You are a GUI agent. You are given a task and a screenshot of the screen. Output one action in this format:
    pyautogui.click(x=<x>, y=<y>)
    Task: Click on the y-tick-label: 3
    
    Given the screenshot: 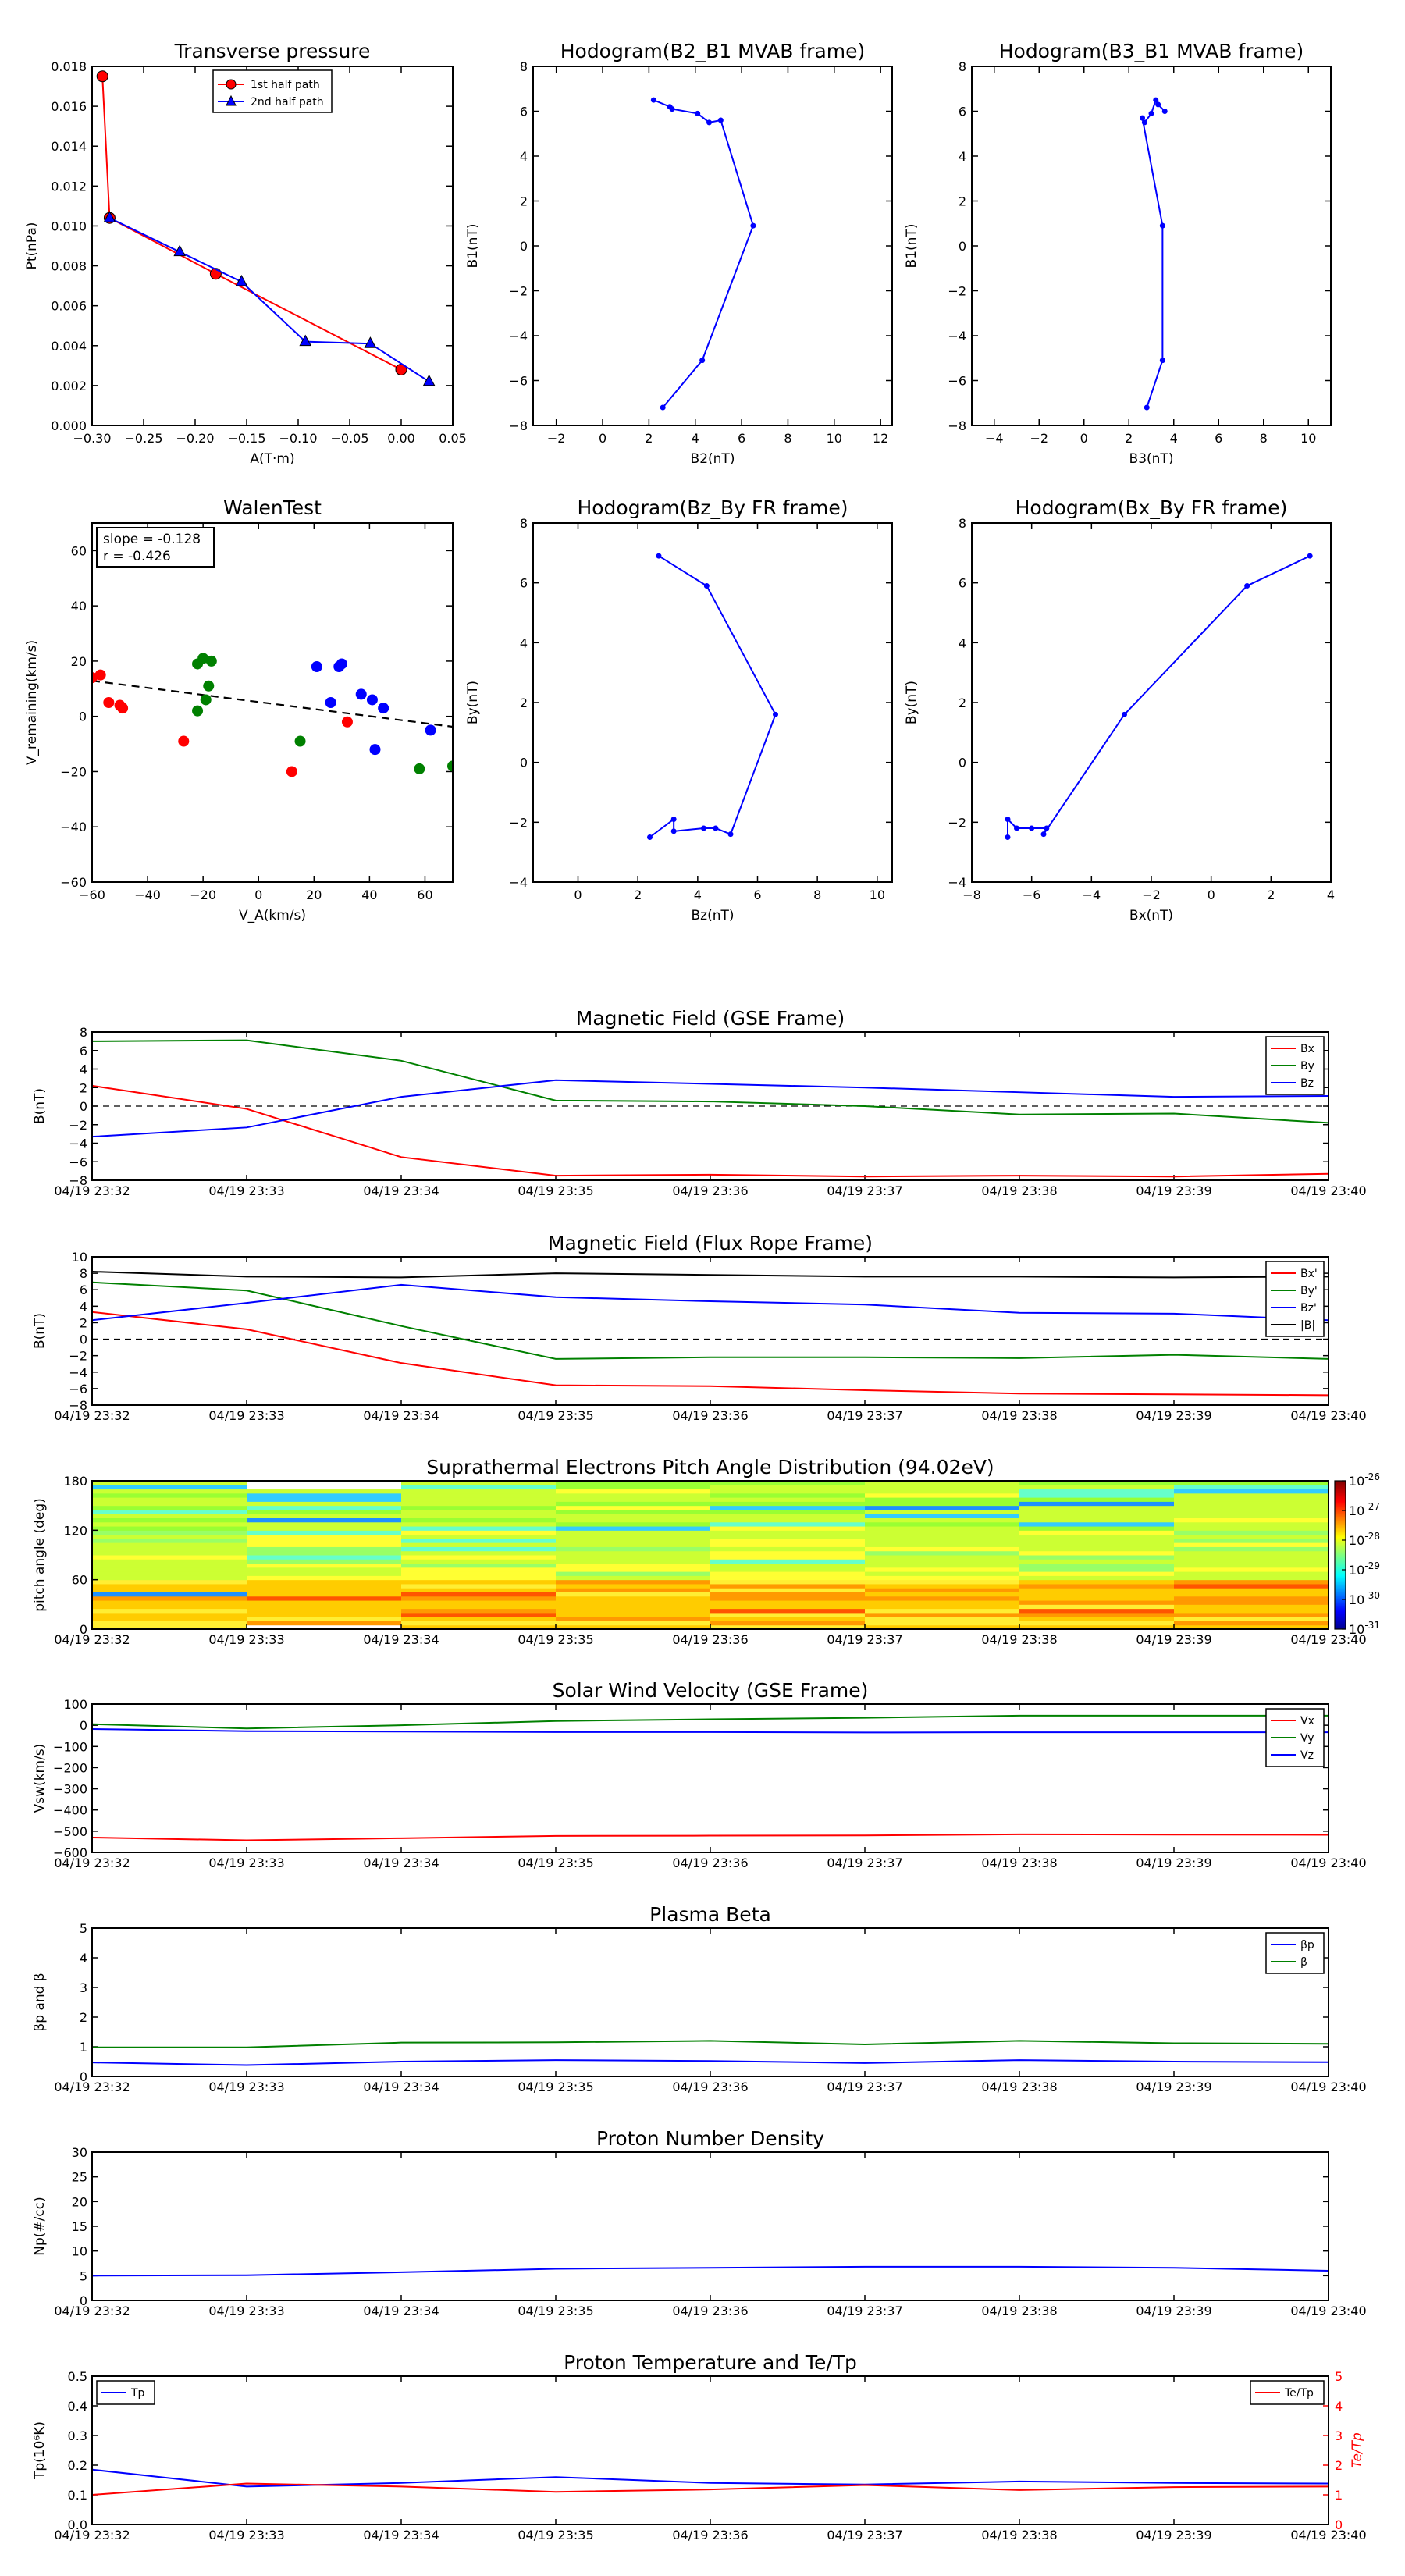 What is the action you would take?
    pyautogui.click(x=84, y=1987)
    